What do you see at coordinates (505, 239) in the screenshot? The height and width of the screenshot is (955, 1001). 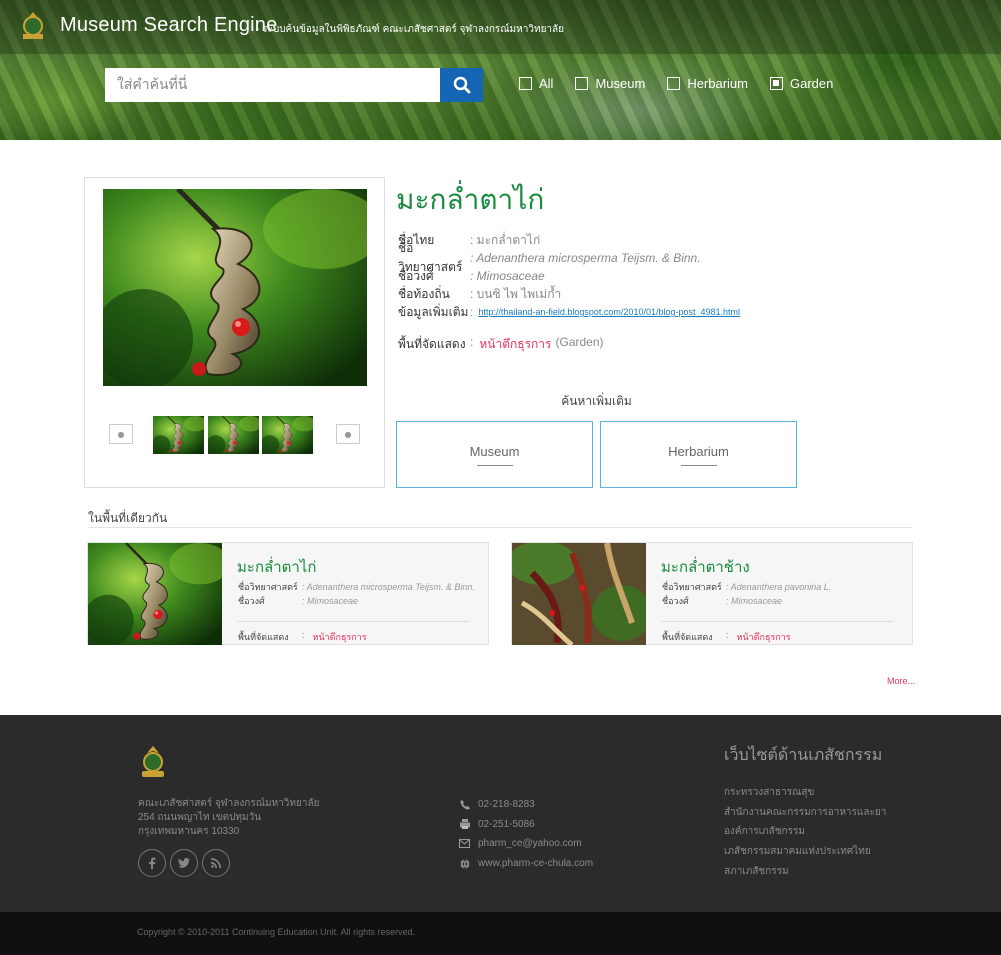 I see `thai-name-value: : มะกล่ำตาไก่` at bounding box center [505, 239].